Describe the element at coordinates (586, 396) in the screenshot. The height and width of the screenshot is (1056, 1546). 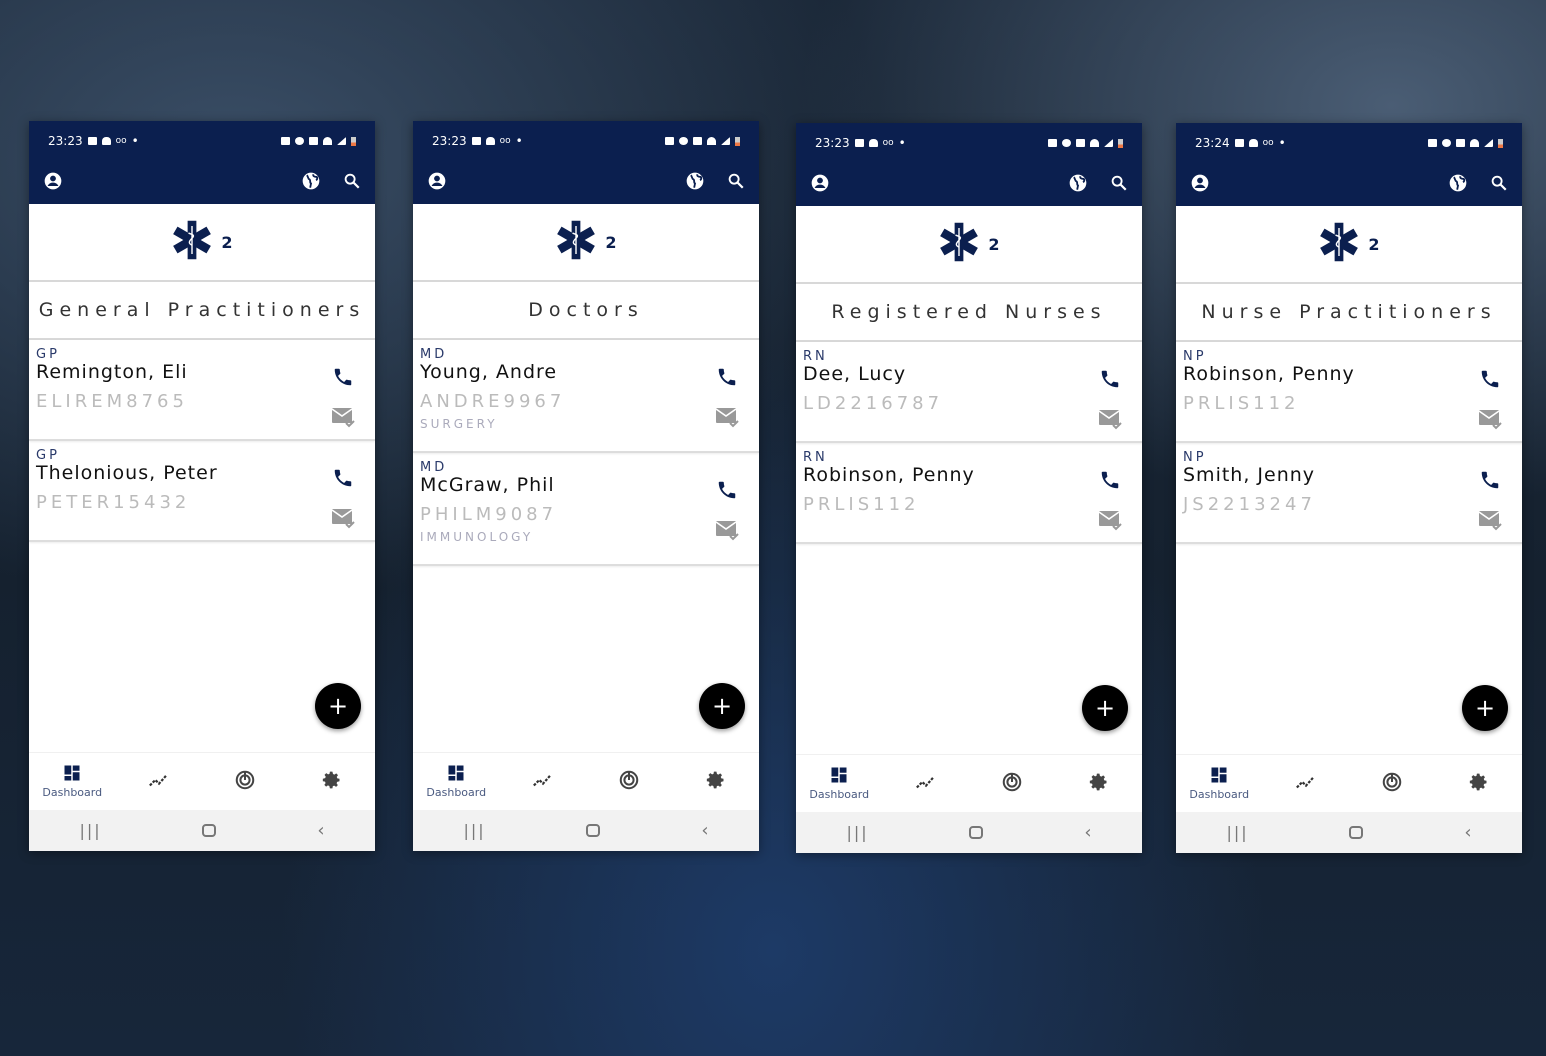
I see `contact-card: MD Young, Andre ANDRE9967 SURGERY` at that location.